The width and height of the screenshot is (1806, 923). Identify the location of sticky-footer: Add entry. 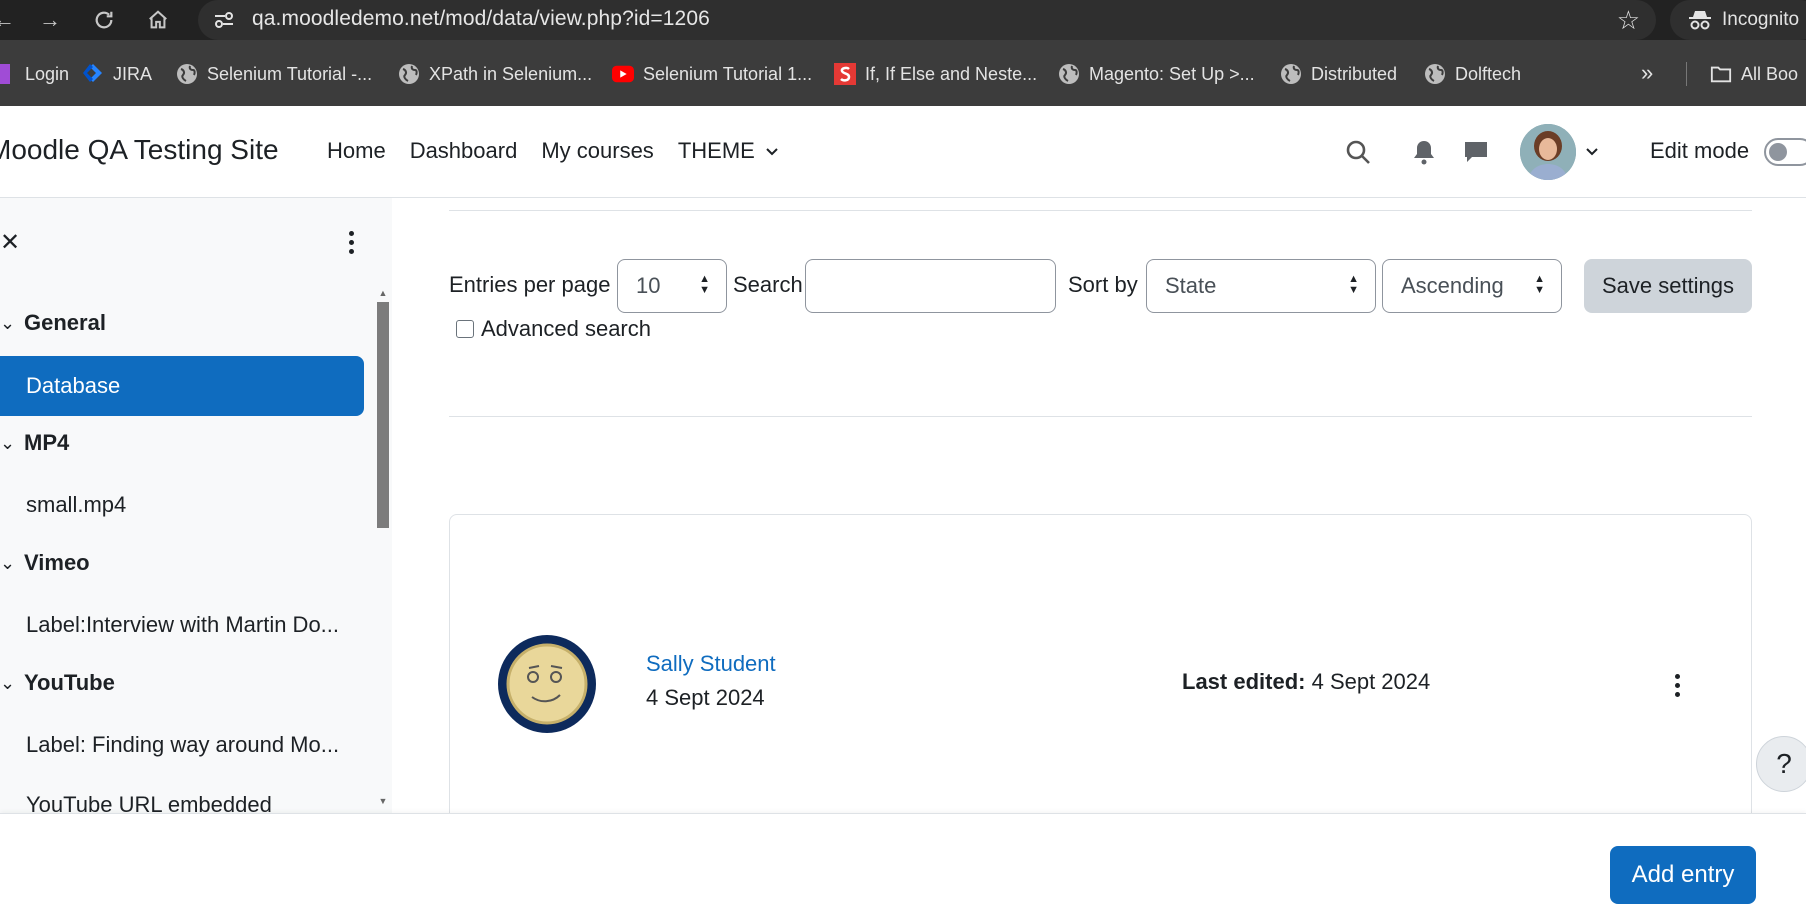
(903, 868).